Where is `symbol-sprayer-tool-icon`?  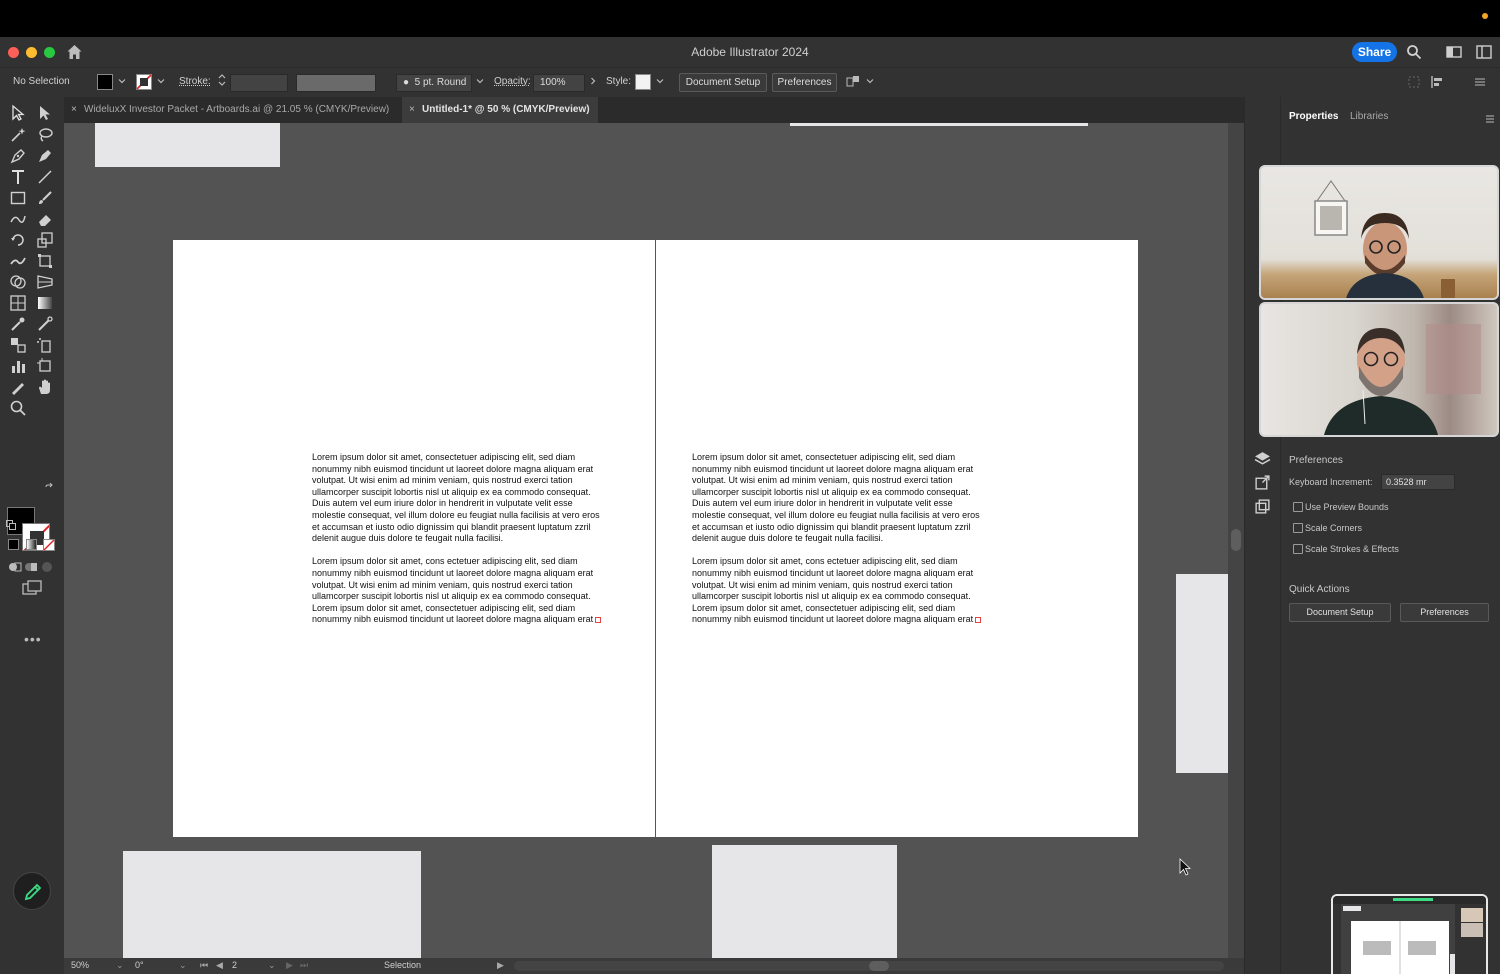
symbol-sprayer-tool-icon is located at coordinates (45, 345).